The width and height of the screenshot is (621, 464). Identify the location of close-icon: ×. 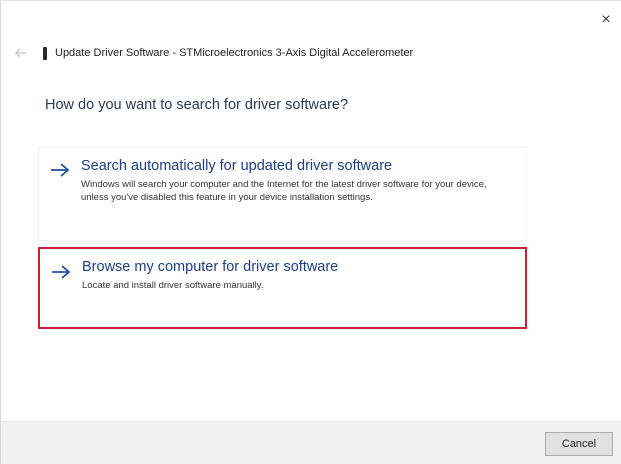
(606, 19).